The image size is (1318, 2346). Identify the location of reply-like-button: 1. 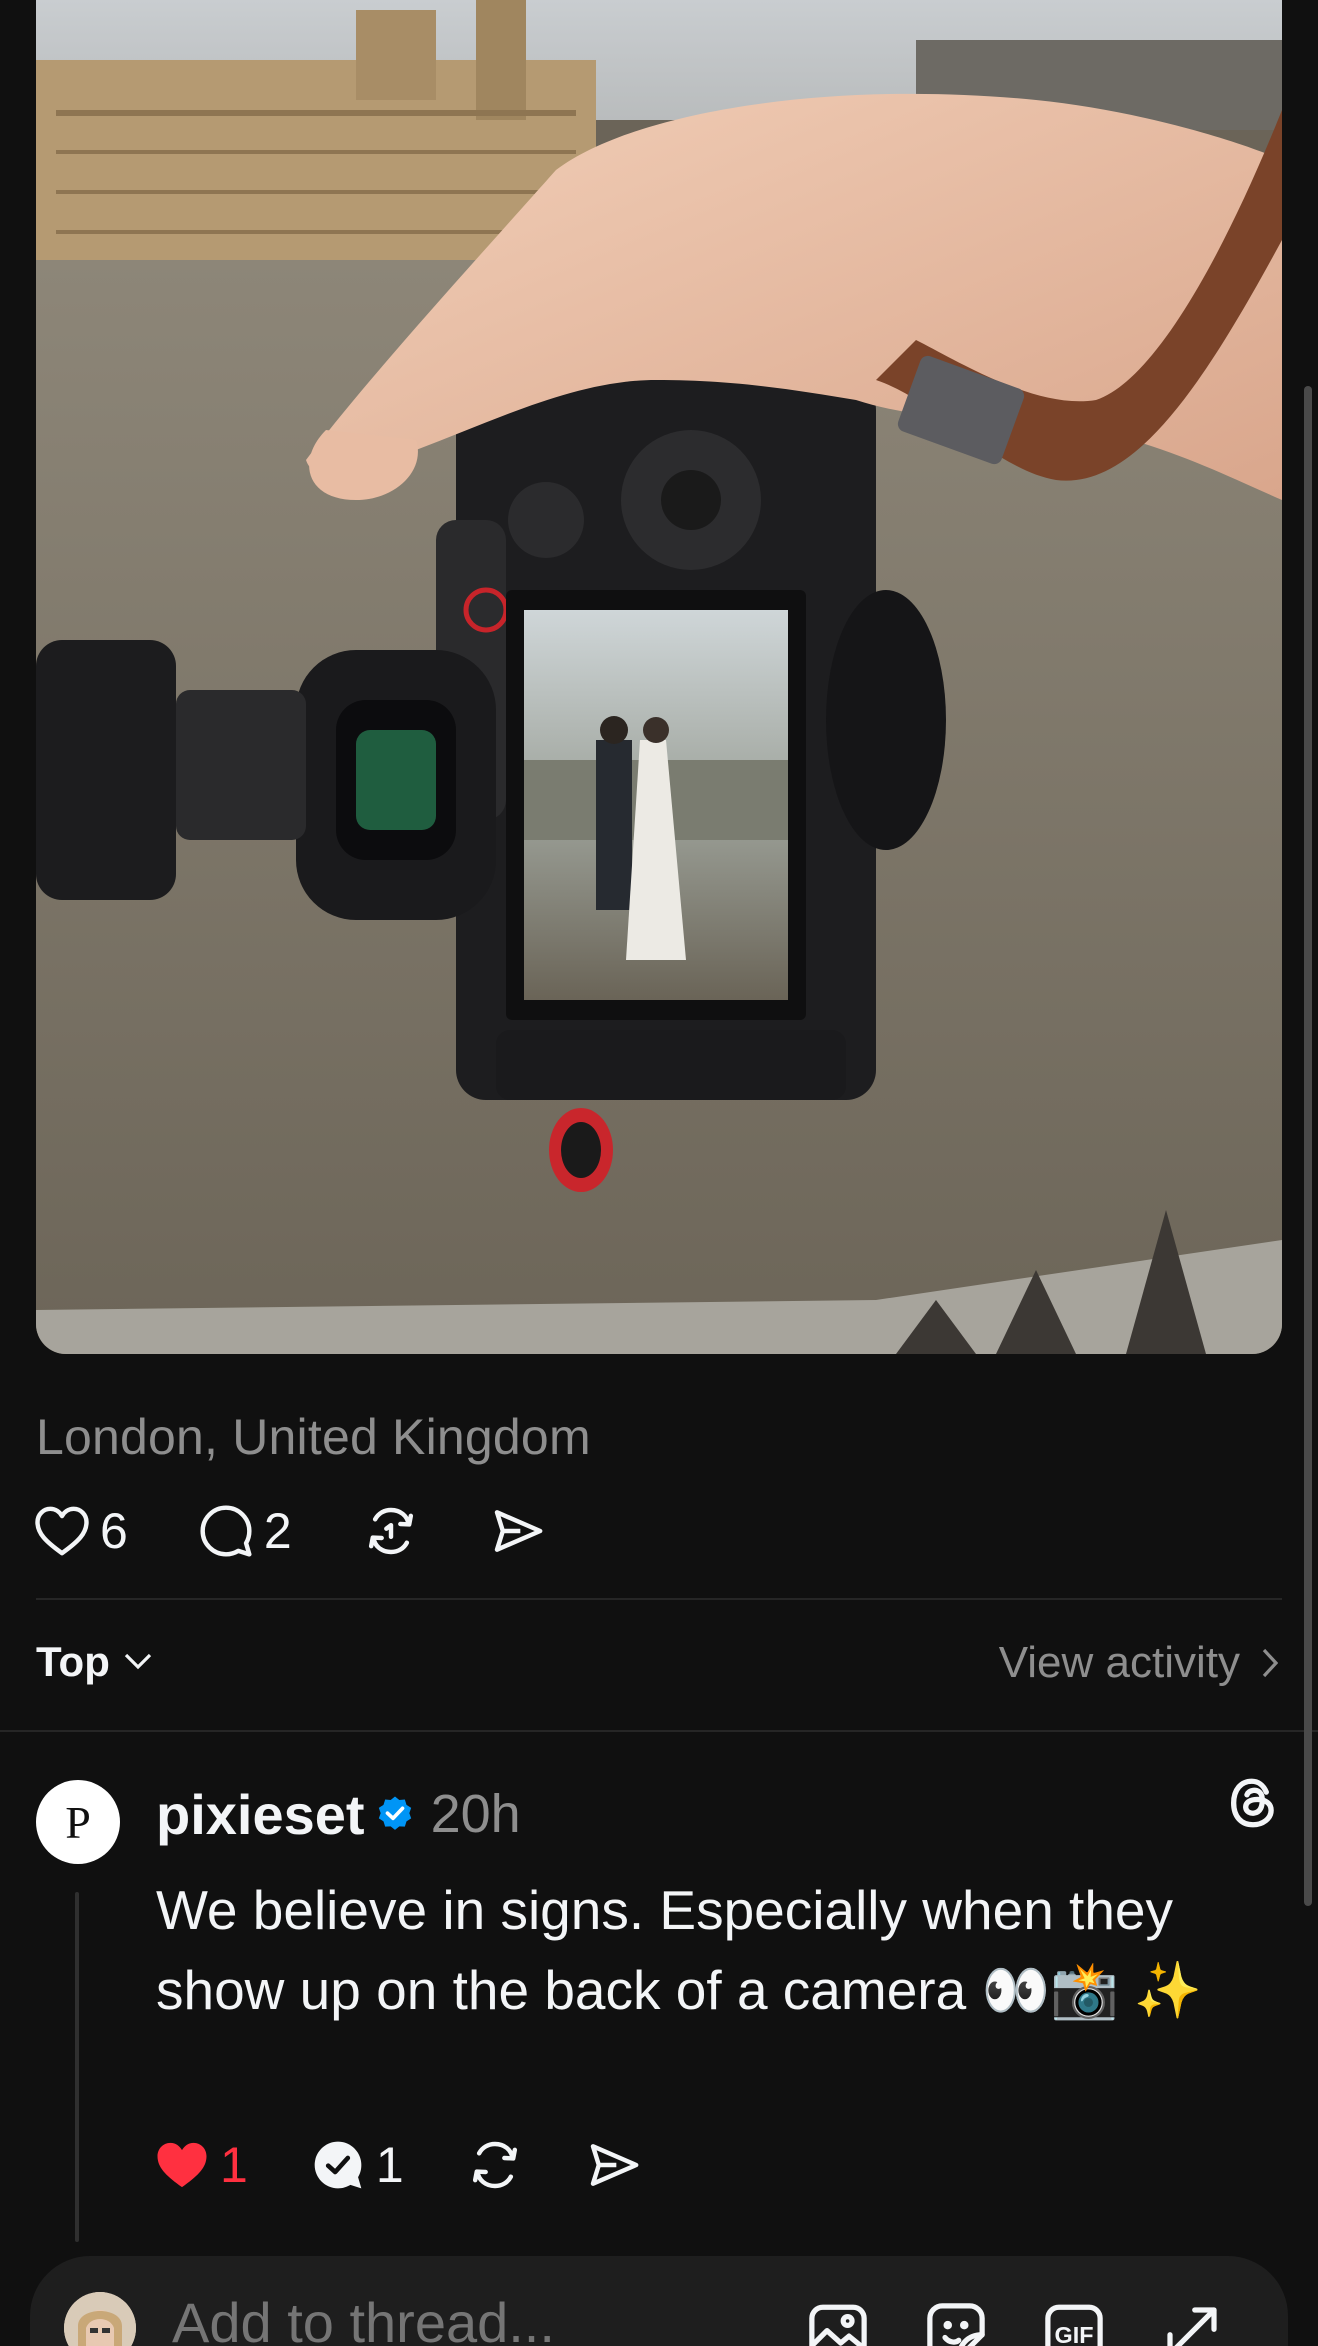
(201, 2165).